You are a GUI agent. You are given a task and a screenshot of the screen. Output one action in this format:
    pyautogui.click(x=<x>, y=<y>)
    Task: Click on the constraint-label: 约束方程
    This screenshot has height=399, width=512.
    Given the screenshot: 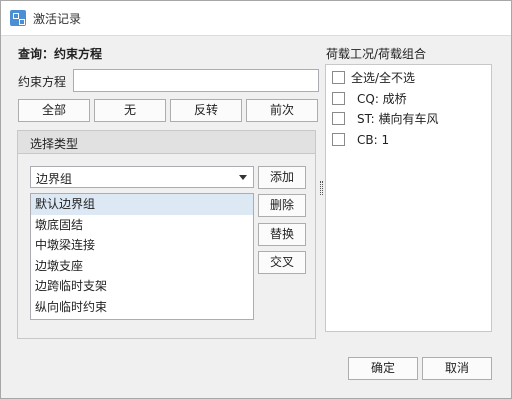 What is the action you would take?
    pyautogui.click(x=42, y=82)
    